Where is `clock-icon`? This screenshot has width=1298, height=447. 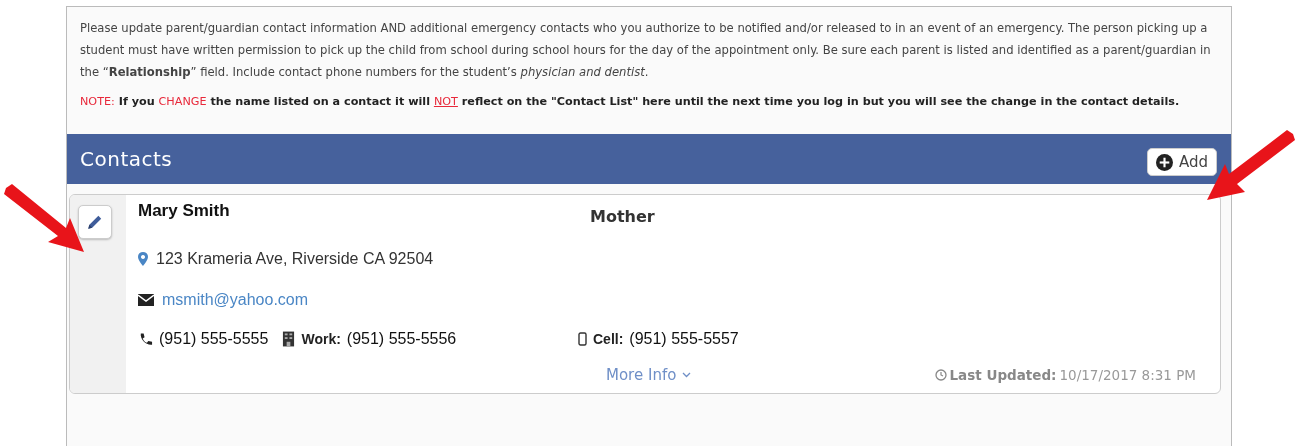 clock-icon is located at coordinates (940, 375).